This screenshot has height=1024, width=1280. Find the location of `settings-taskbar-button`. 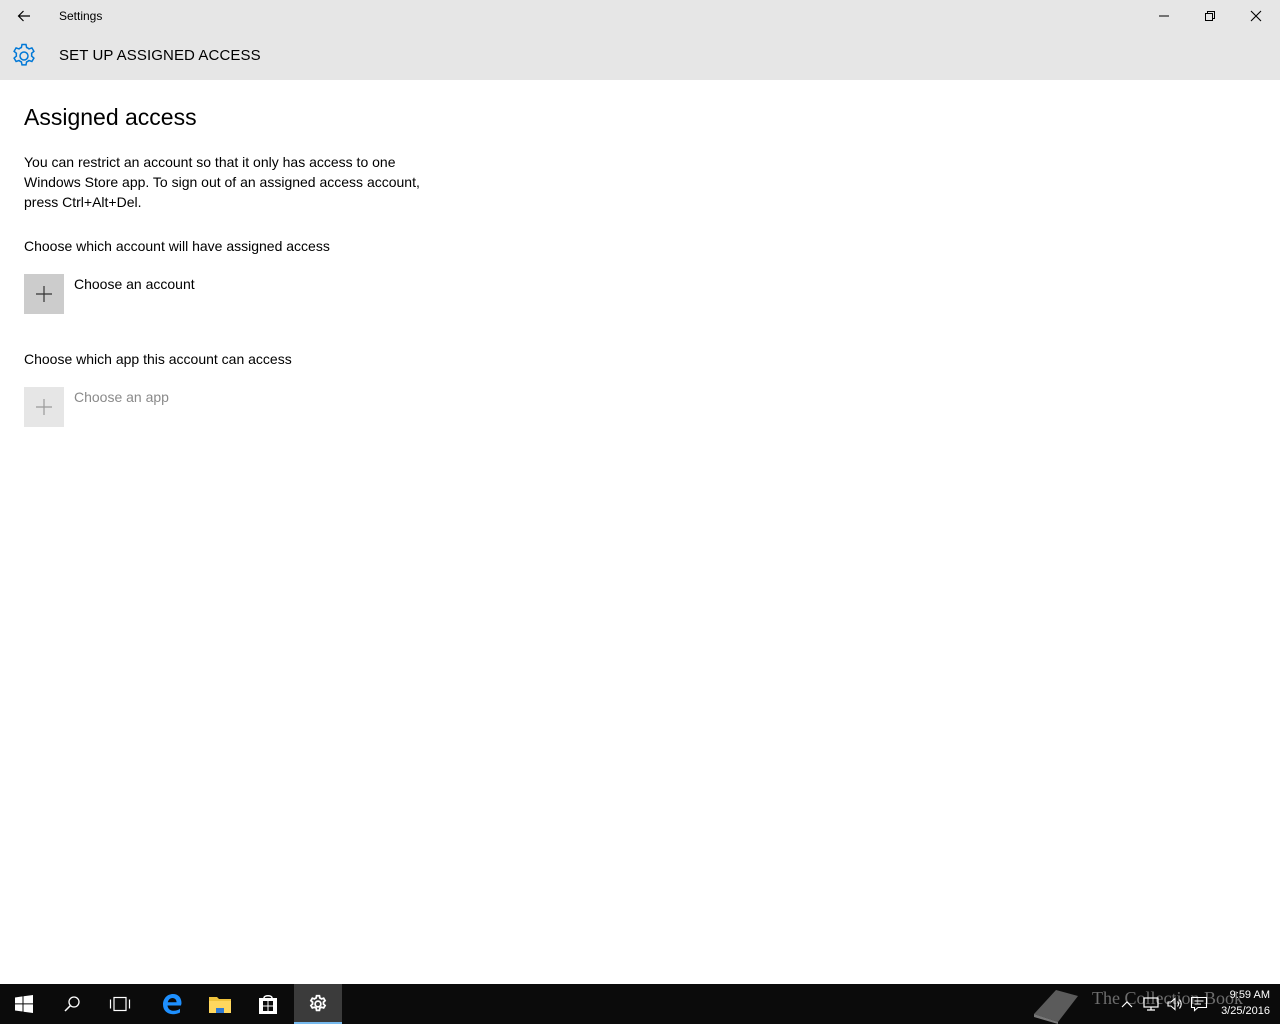

settings-taskbar-button is located at coordinates (318, 1004).